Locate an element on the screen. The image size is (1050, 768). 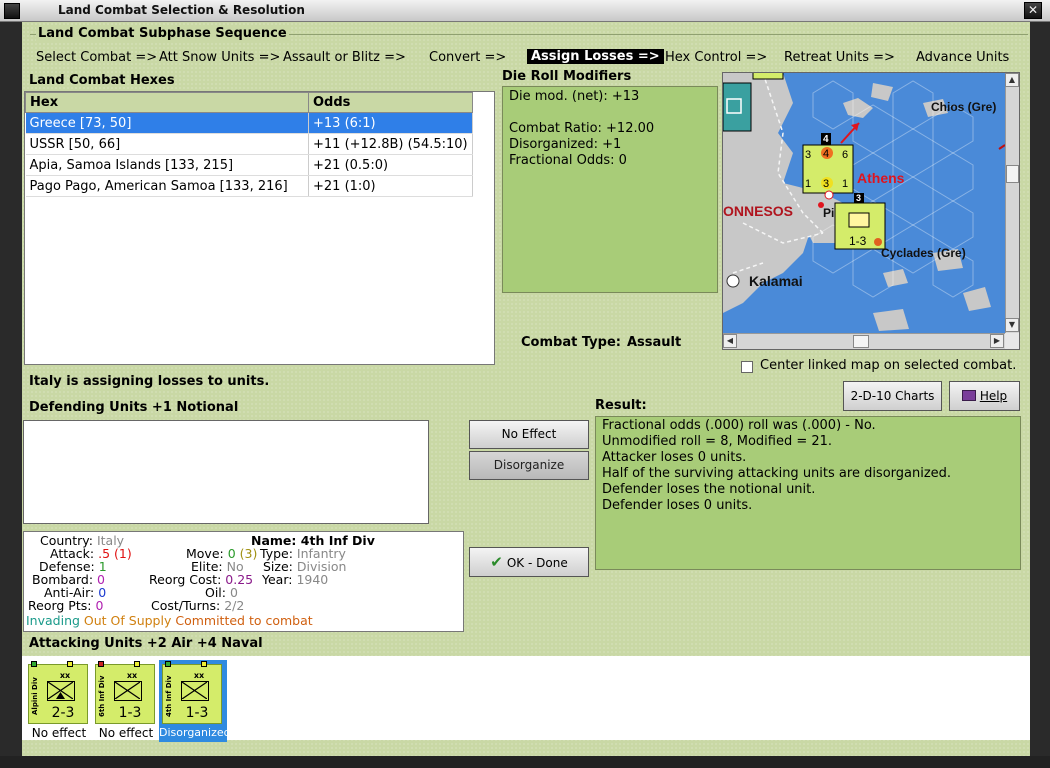
map-label-chios: Chios (Gre) is located at coordinates (963, 107).